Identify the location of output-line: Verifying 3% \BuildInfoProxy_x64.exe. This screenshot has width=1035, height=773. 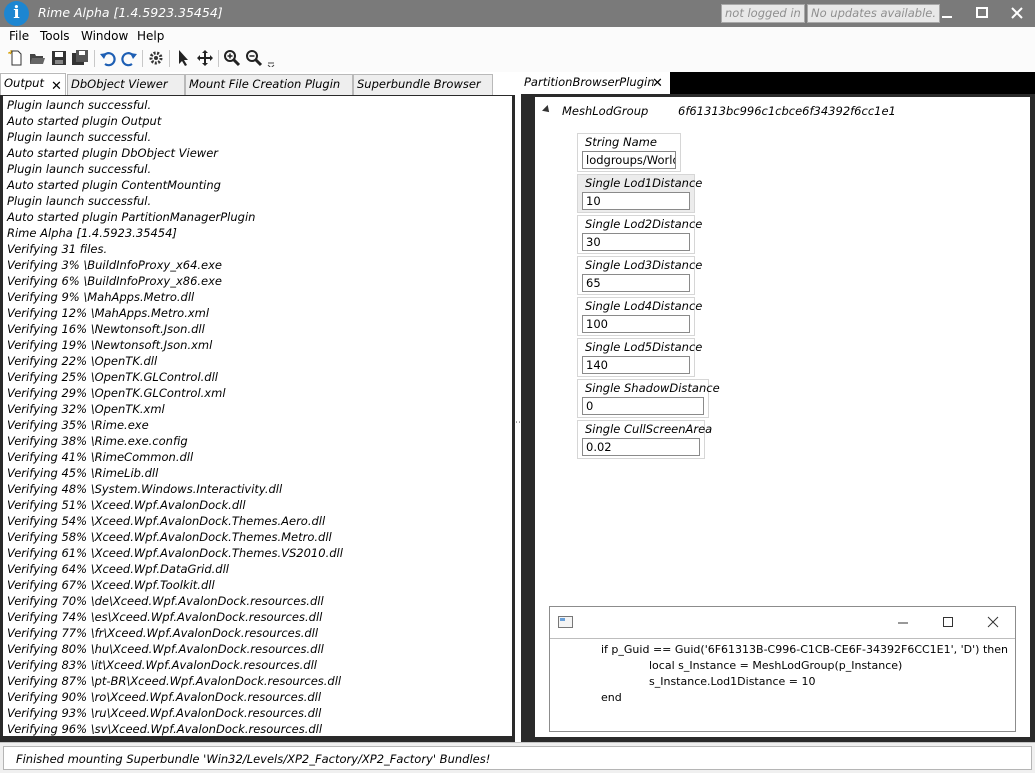
(115, 265).